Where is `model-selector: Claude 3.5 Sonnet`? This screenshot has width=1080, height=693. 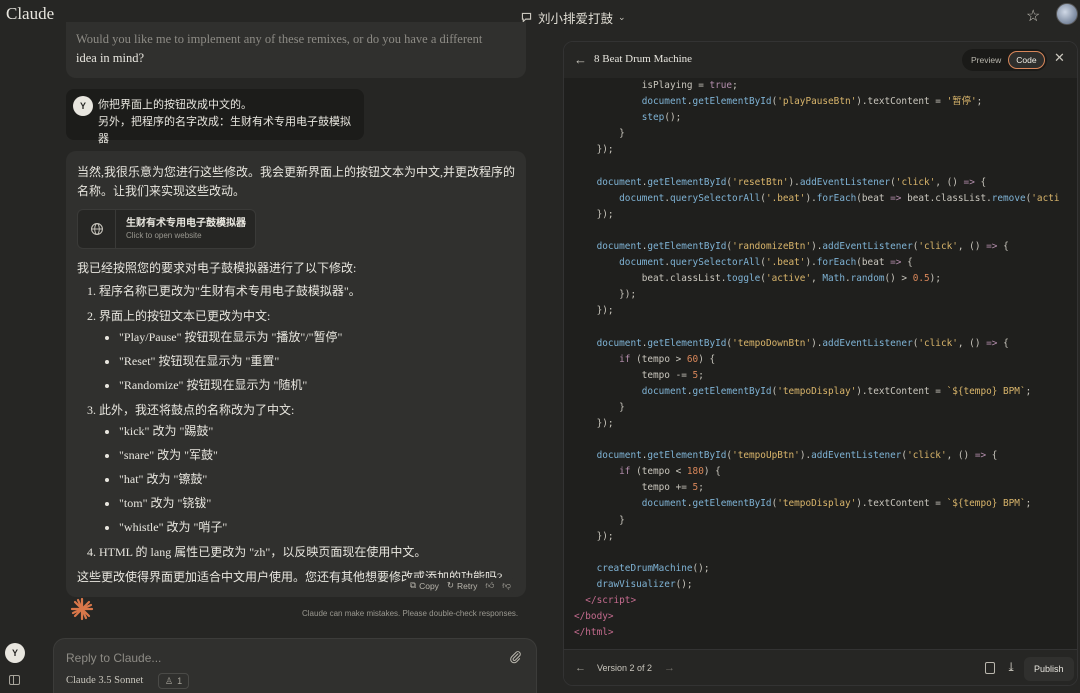 model-selector: Claude 3.5 Sonnet is located at coordinates (104, 680).